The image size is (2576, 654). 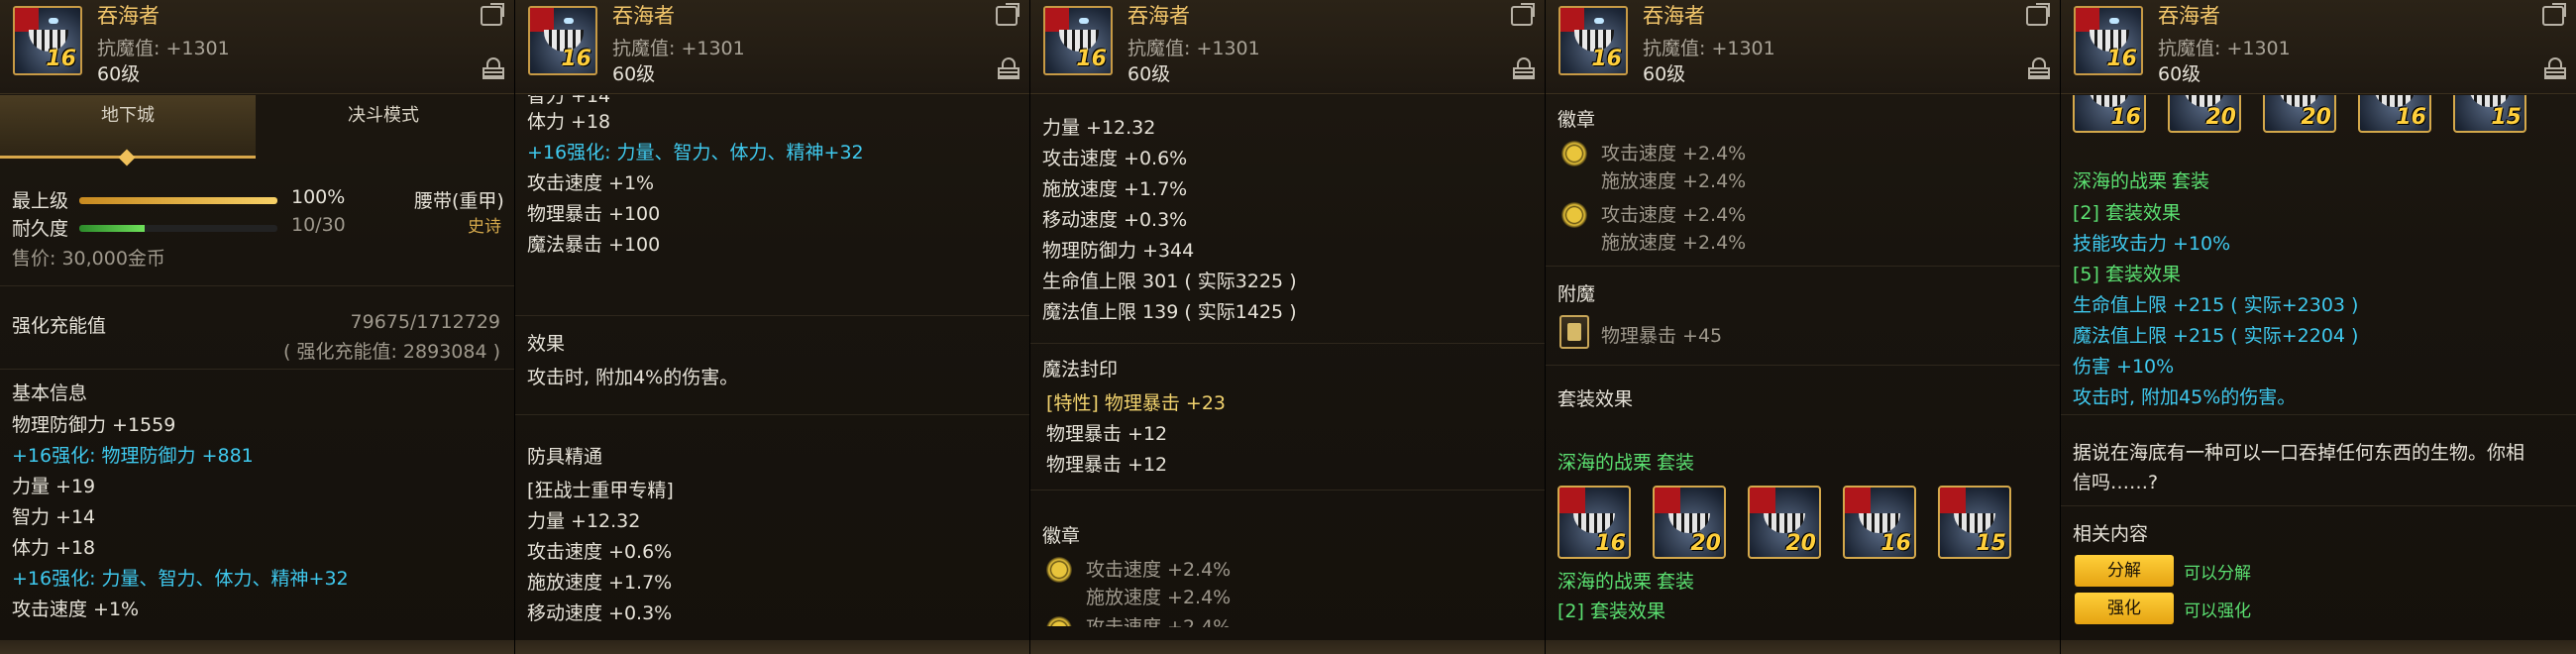 What do you see at coordinates (2152, 244) in the screenshot?
I see `set-bonus-line: 技能攻击力 +10%` at bounding box center [2152, 244].